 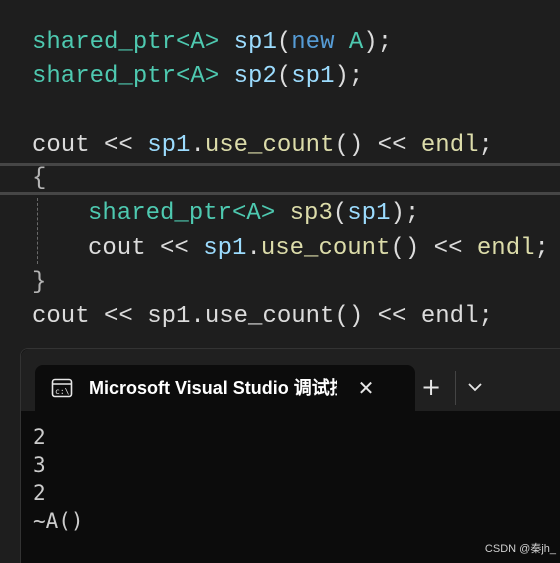 I want to click on terminal-tab: c:\ Microsoft Visual Studio 调试控制台 ✕, so click(x=225, y=388).